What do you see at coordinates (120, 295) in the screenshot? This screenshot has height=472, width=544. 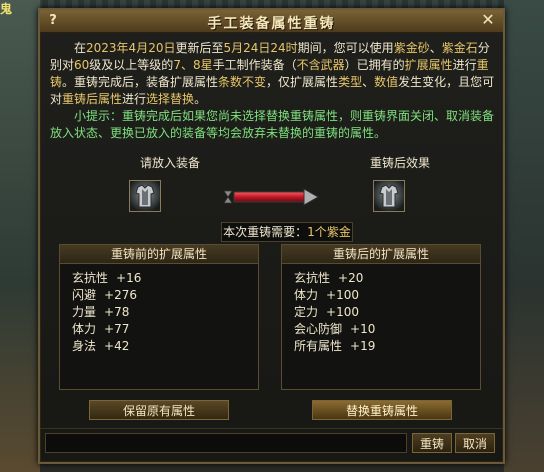 I see `attribute-value: +276` at bounding box center [120, 295].